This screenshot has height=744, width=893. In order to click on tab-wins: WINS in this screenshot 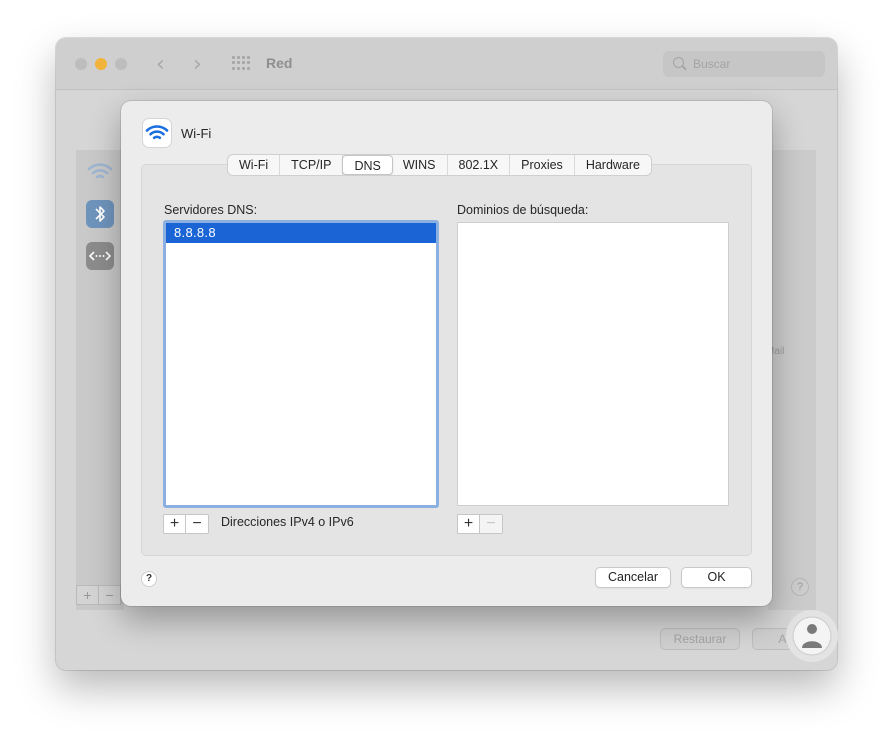, I will do `click(420, 165)`.